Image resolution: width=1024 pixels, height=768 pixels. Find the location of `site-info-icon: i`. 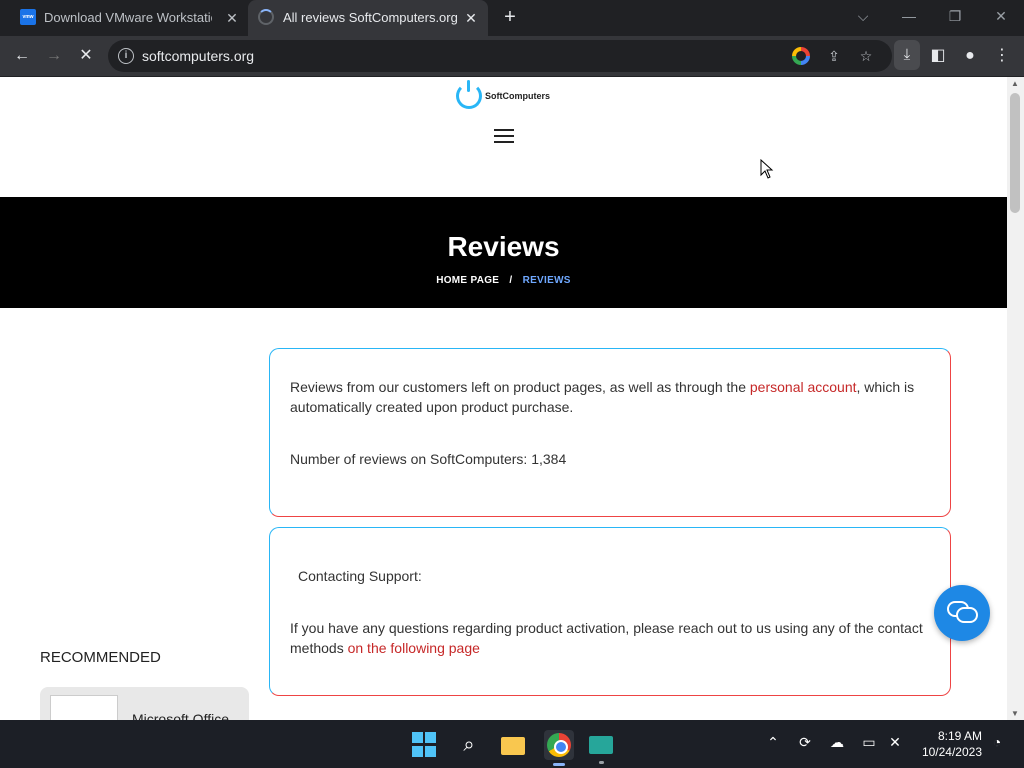

site-info-icon: i is located at coordinates (126, 56).